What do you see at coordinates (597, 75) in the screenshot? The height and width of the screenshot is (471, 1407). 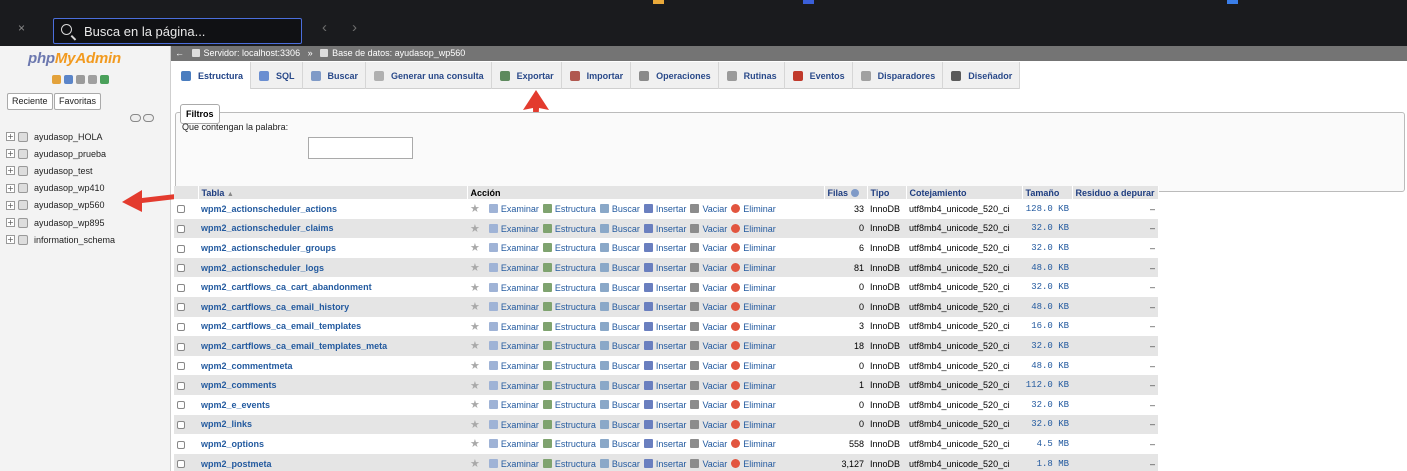 I see `tab-importar: Importar` at bounding box center [597, 75].